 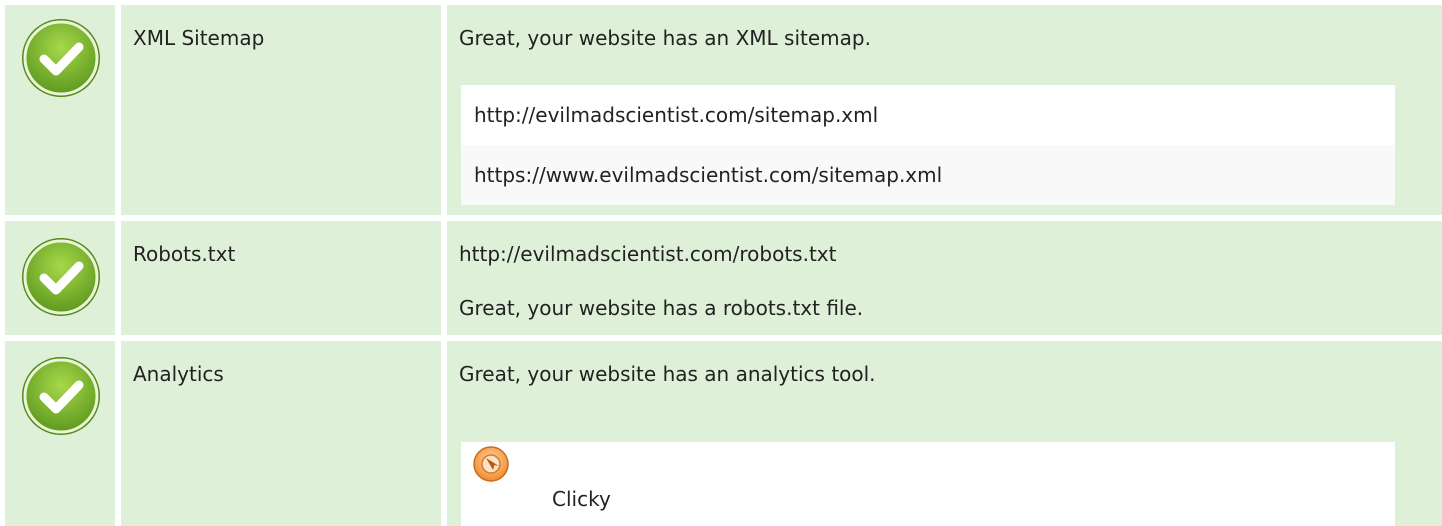 What do you see at coordinates (281, 433) in the screenshot?
I see `check-name-cell: Analytics` at bounding box center [281, 433].